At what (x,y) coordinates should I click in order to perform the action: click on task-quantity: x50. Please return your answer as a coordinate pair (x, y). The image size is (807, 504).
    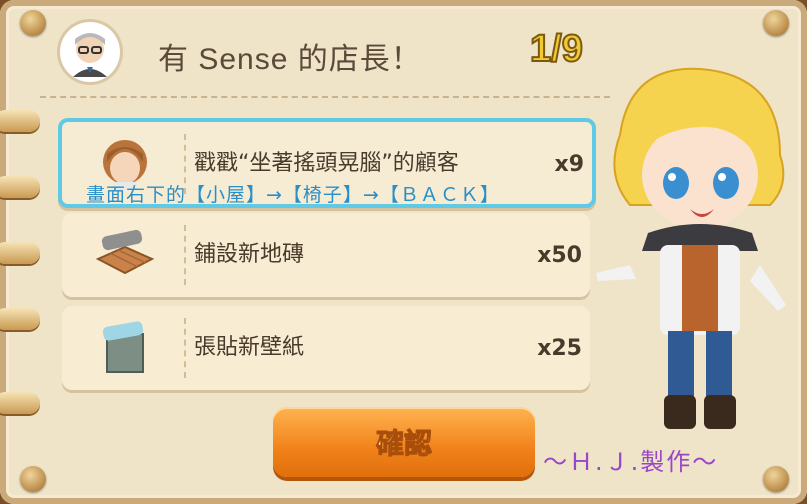
    Looking at the image, I should click on (559, 255).